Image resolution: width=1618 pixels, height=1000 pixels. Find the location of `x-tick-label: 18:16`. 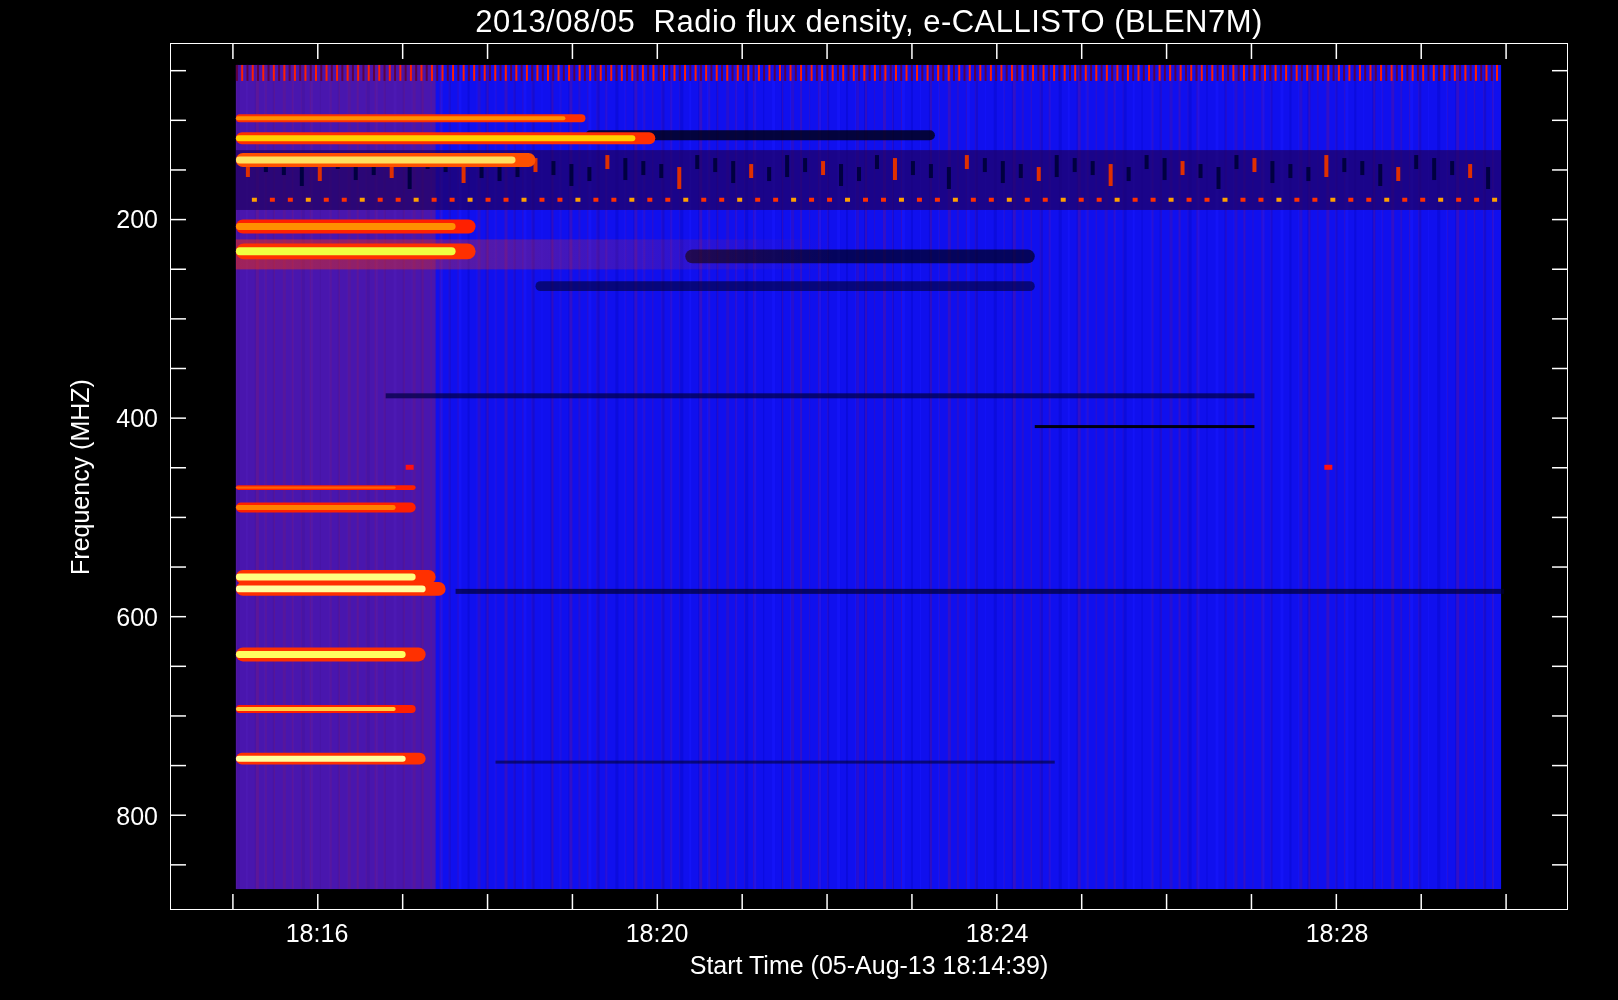

x-tick-label: 18:16 is located at coordinates (317, 933).